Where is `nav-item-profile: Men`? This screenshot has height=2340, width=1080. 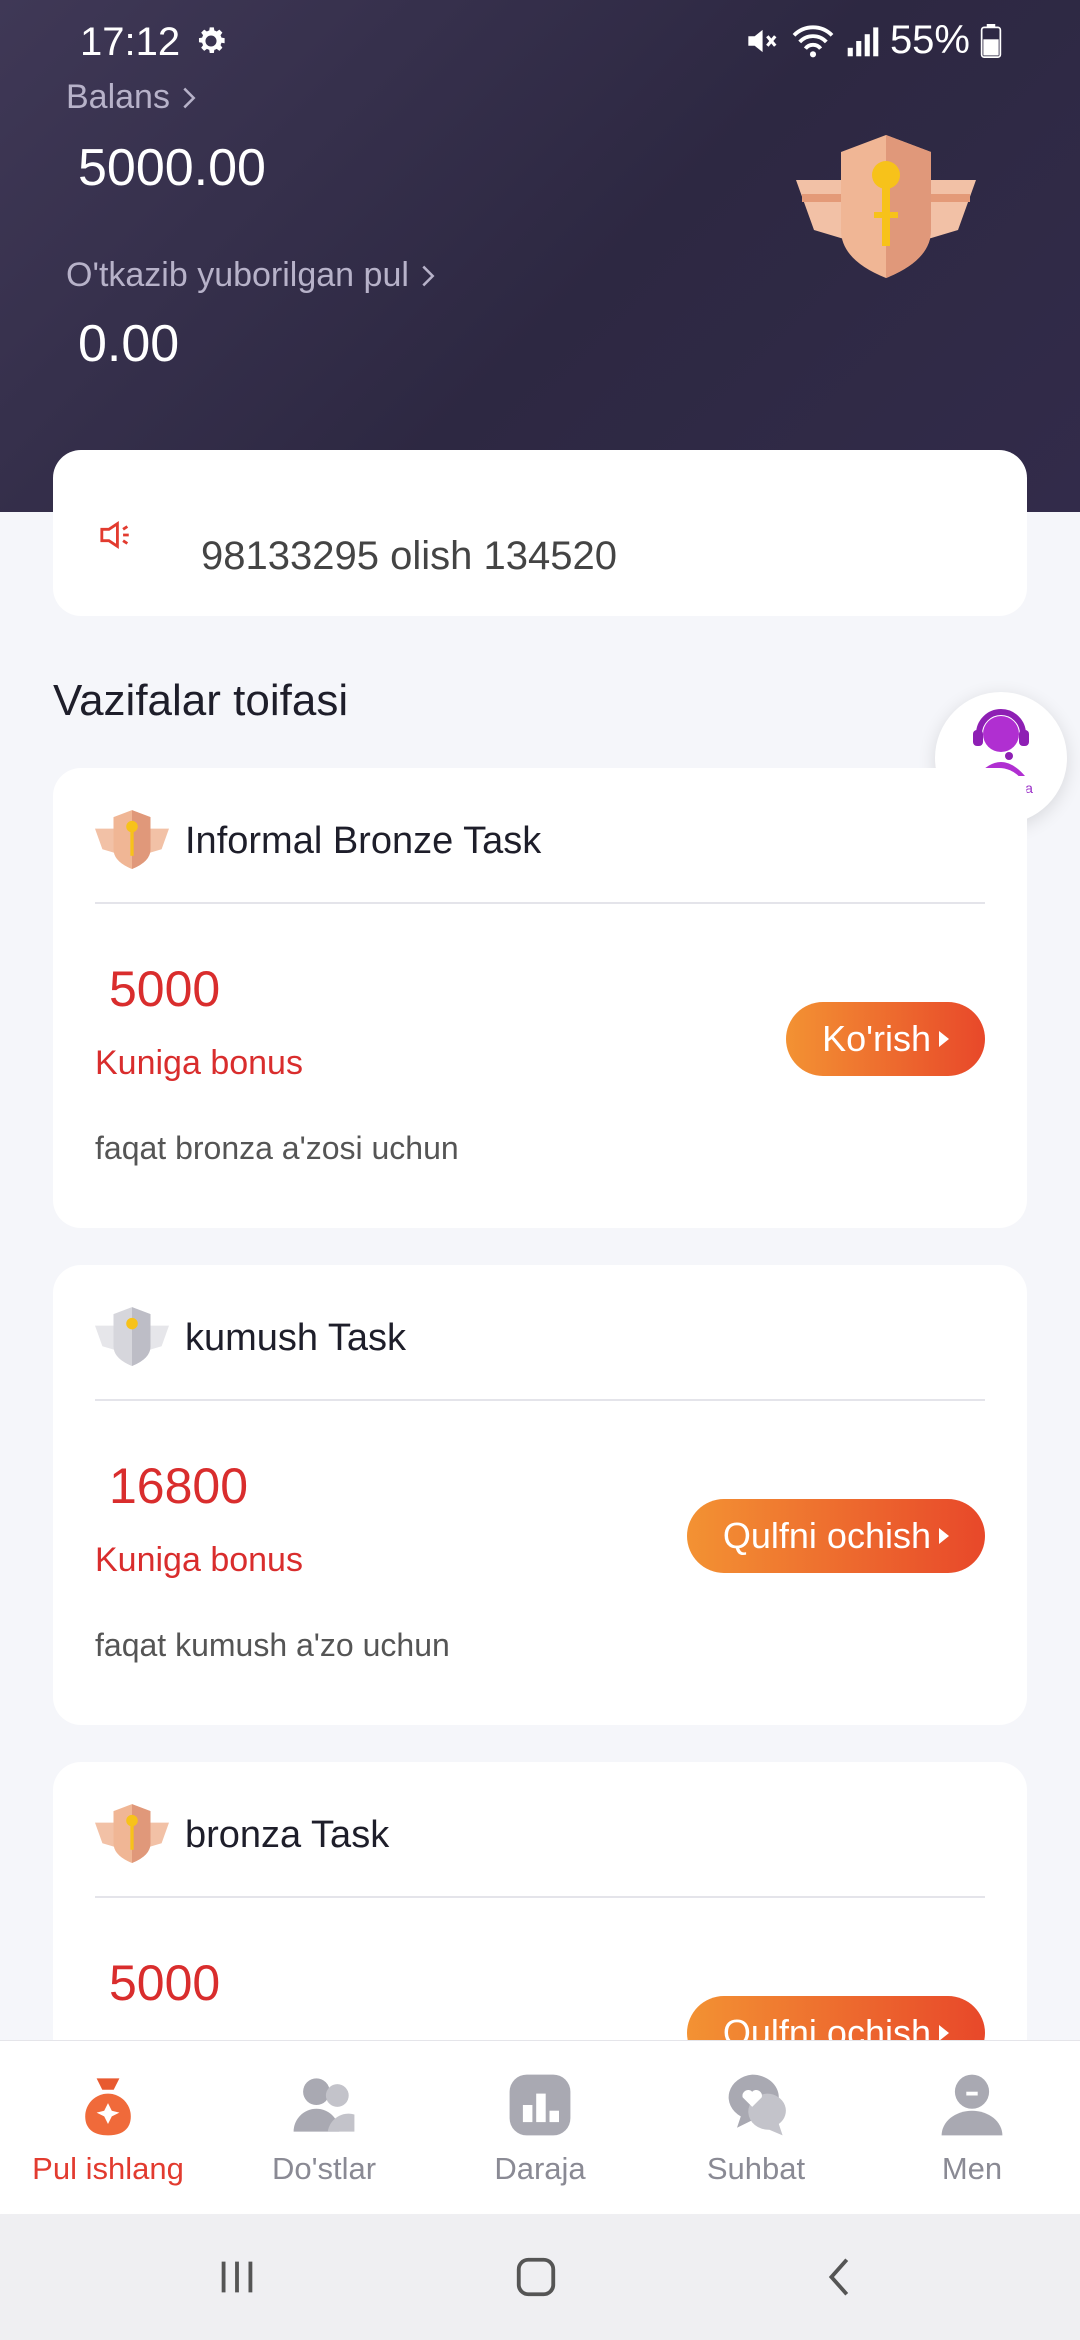
nav-item-profile: Men is located at coordinates (972, 2127).